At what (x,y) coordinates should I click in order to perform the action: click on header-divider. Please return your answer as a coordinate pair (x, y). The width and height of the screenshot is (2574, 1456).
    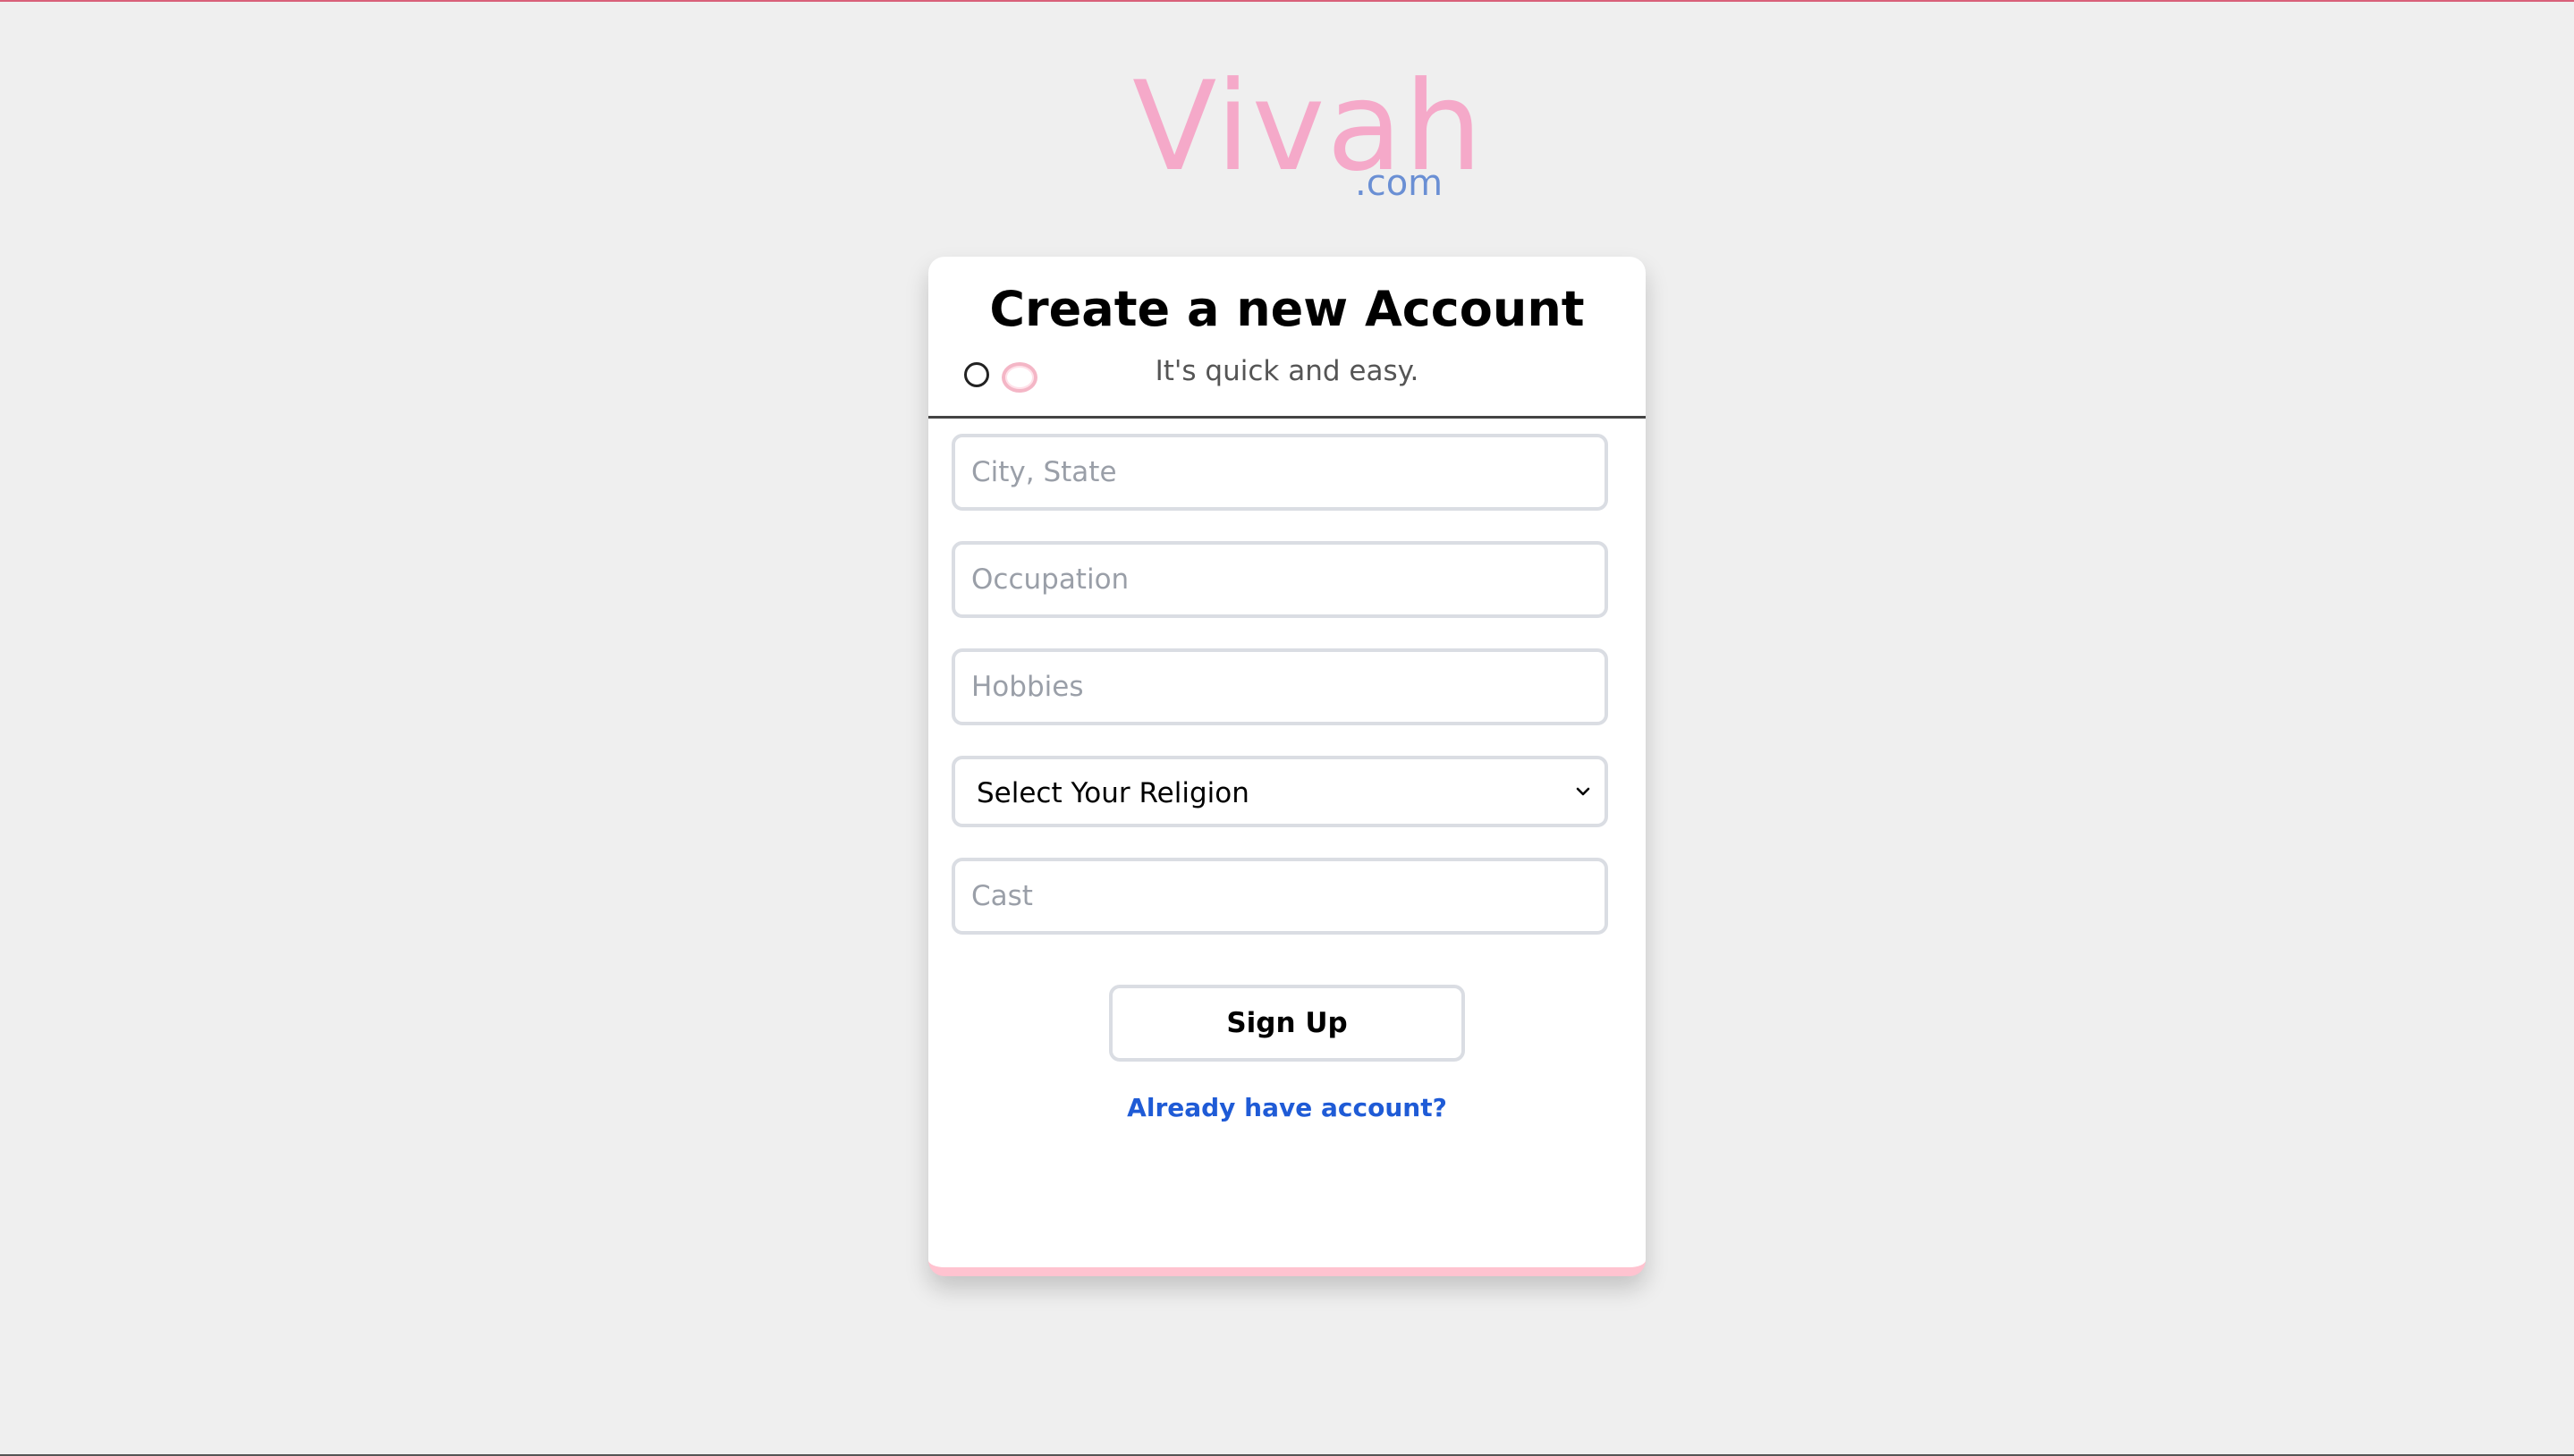
    Looking at the image, I should click on (1287, 417).